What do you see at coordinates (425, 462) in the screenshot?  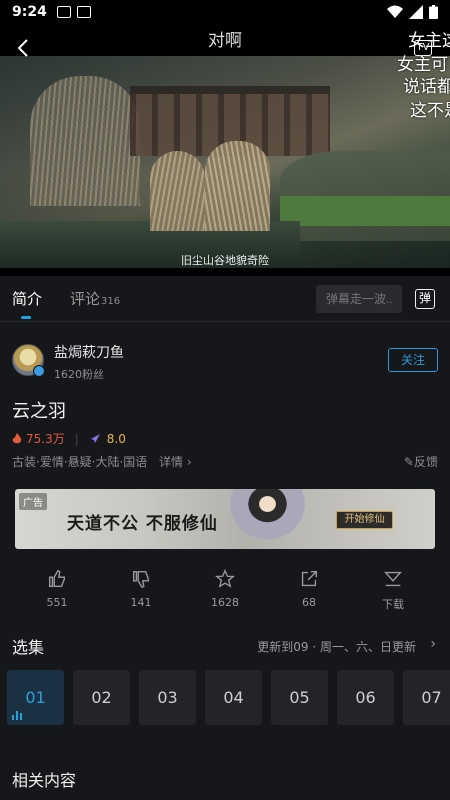 I see `feedback-label: 反馈` at bounding box center [425, 462].